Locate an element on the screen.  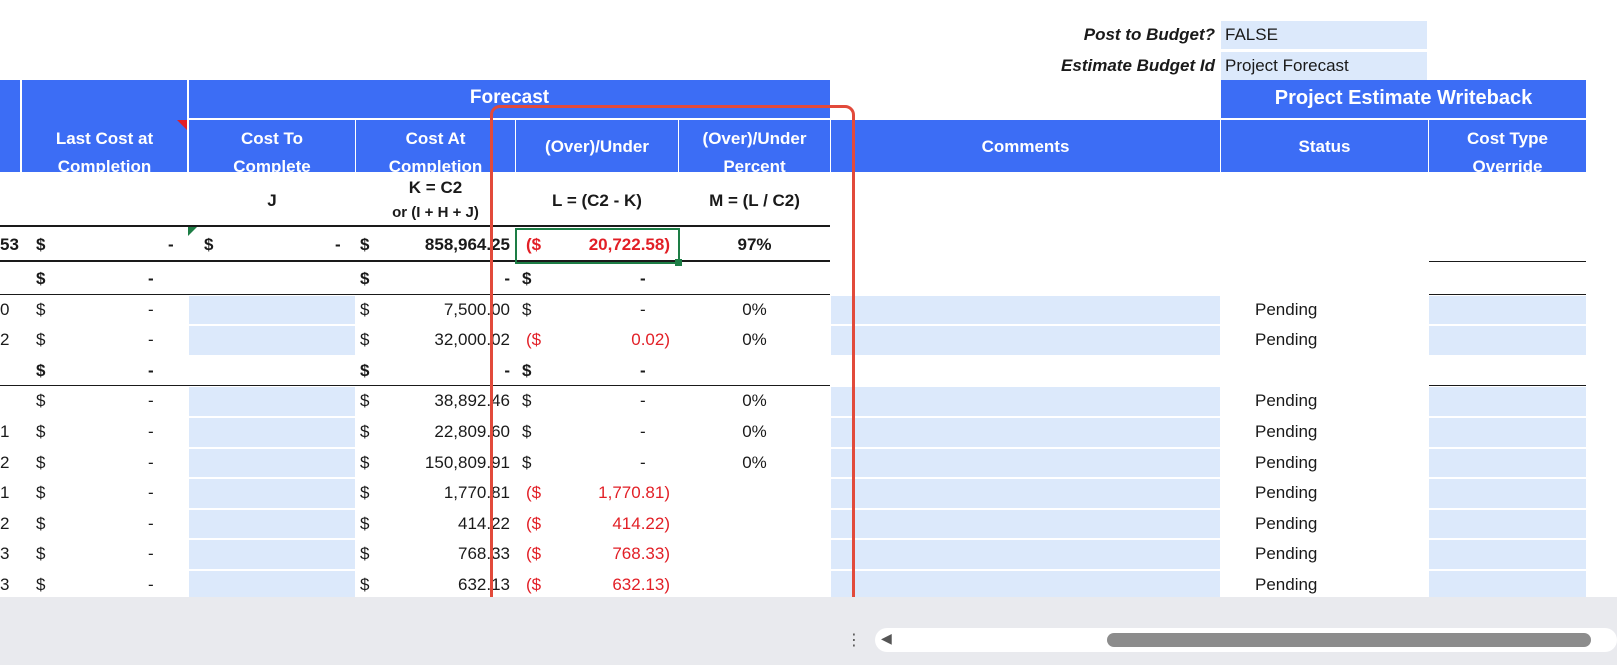
estimate-budget-id-value: Project Forecast is located at coordinates (1287, 65).